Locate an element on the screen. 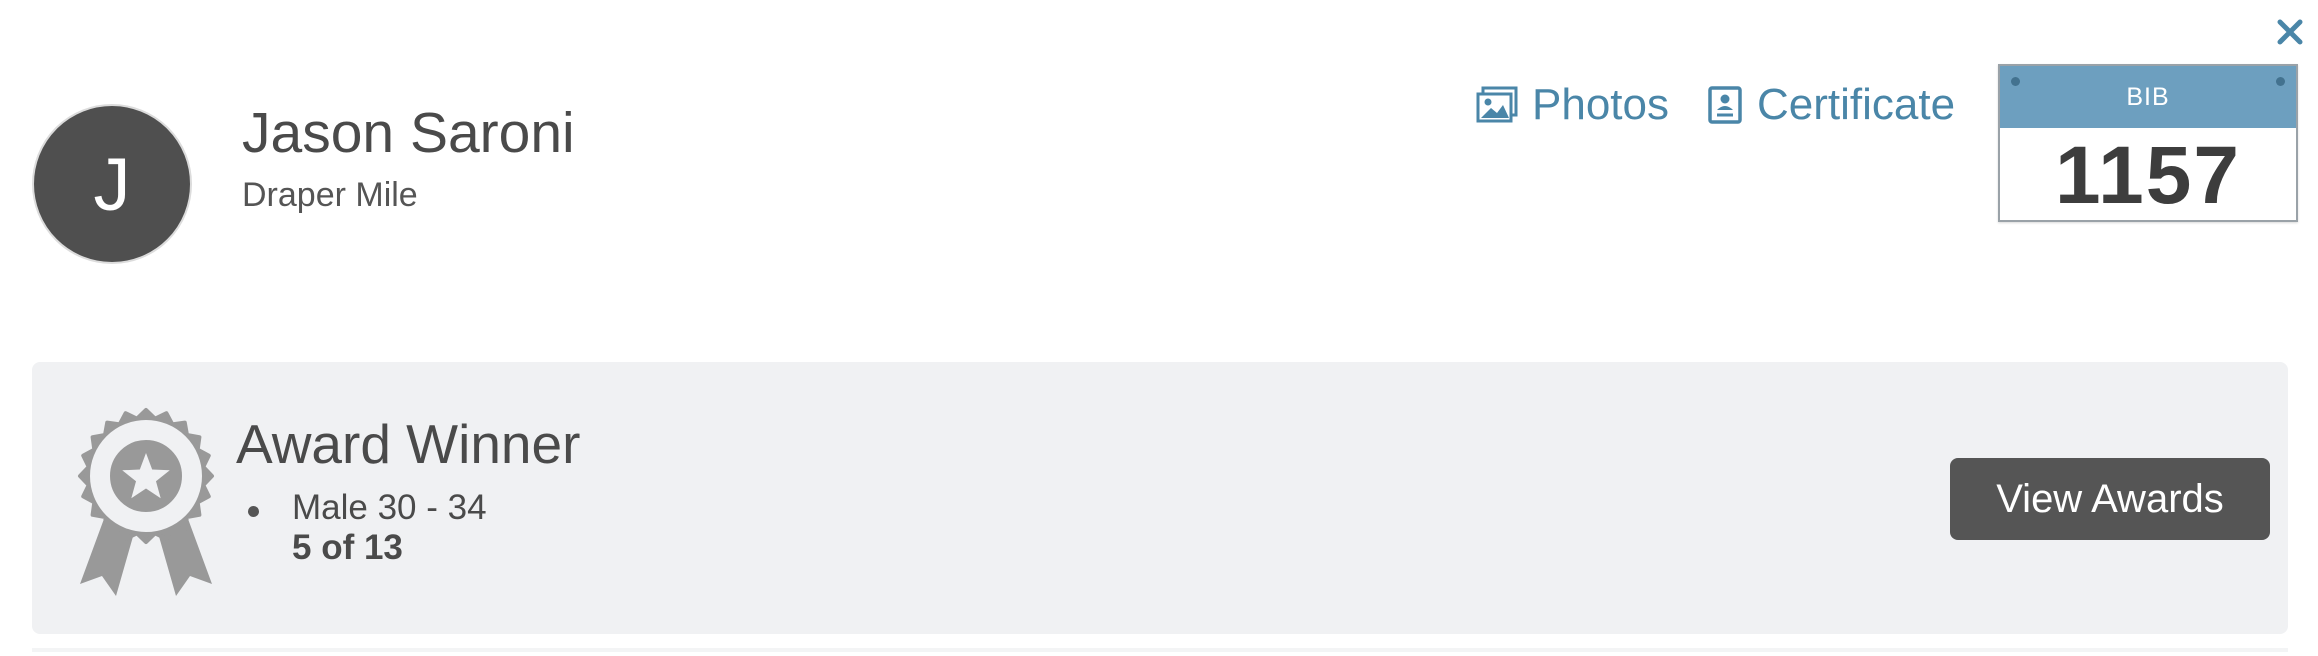 Image resolution: width=2318 pixels, height=656 pixels. bib-header: BIB is located at coordinates (2148, 97).